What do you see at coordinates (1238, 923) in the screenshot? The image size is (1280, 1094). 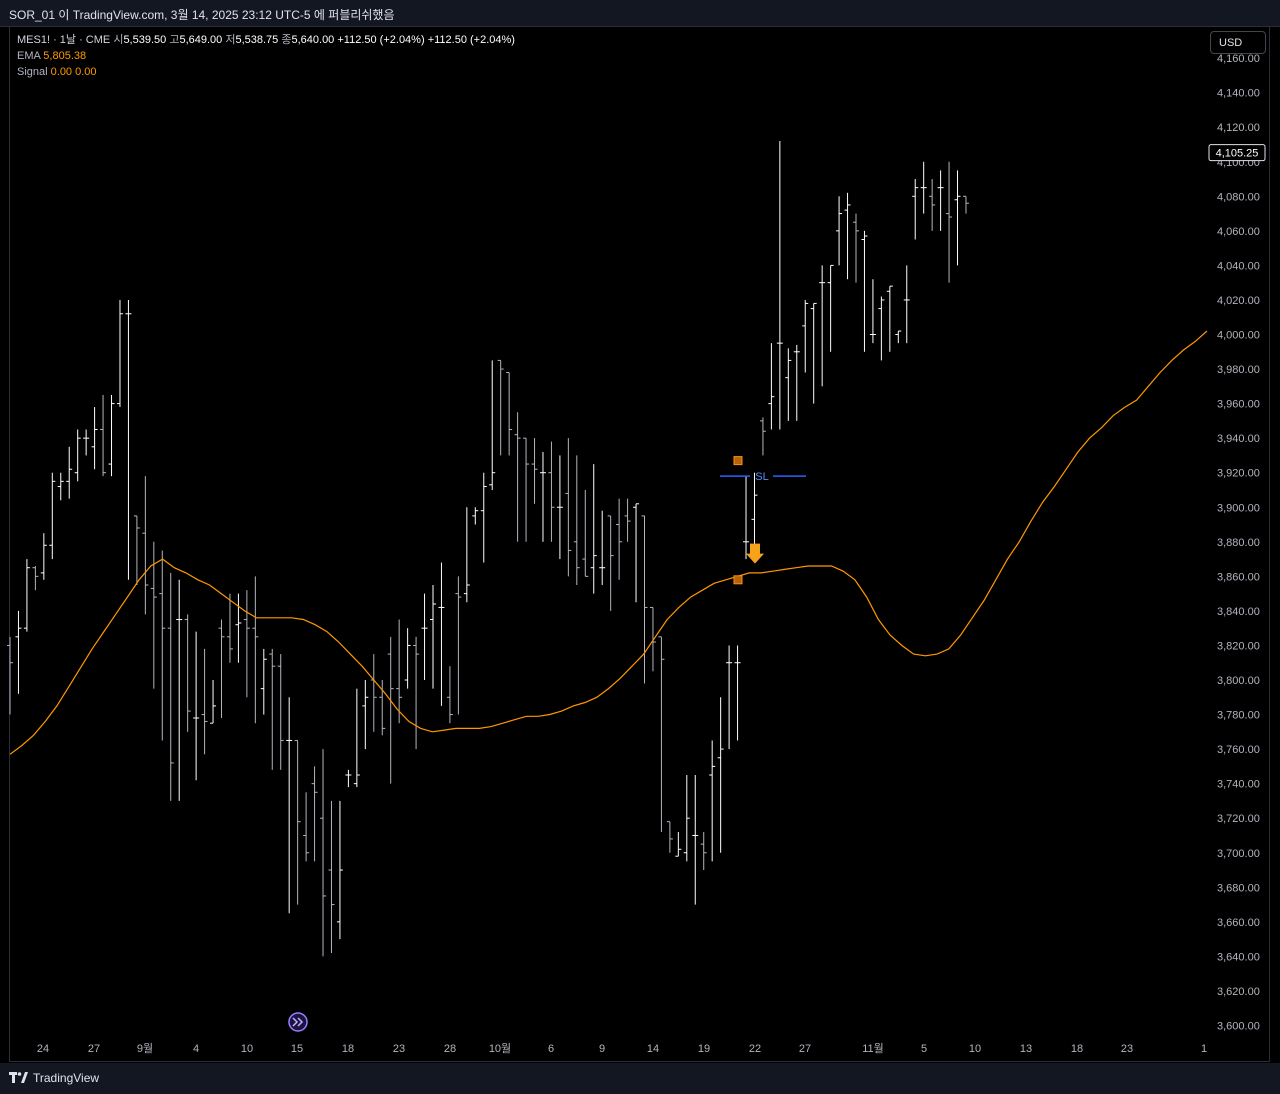 I see `y-tick-label: 3,660.00` at bounding box center [1238, 923].